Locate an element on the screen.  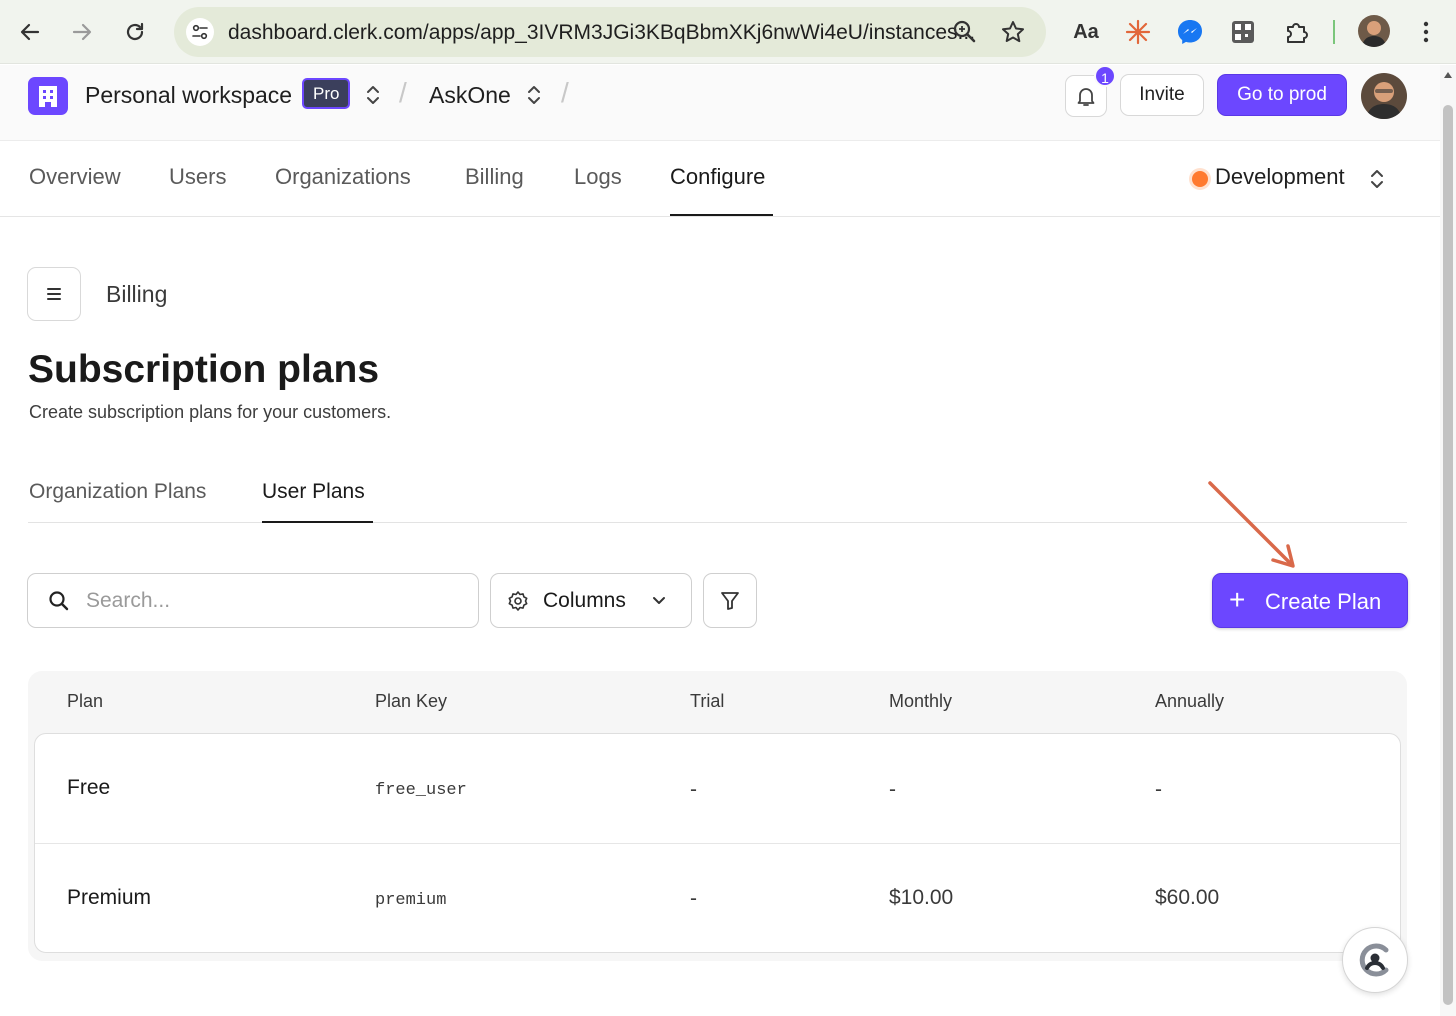
column-header-trial: Trial is located at coordinates (707, 701).